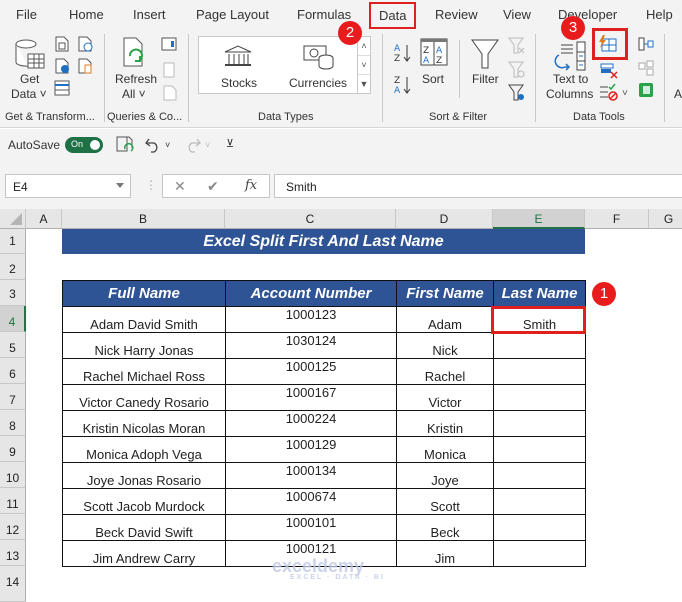  What do you see at coordinates (478, 186) in the screenshot?
I see `formula-input: Smith` at bounding box center [478, 186].